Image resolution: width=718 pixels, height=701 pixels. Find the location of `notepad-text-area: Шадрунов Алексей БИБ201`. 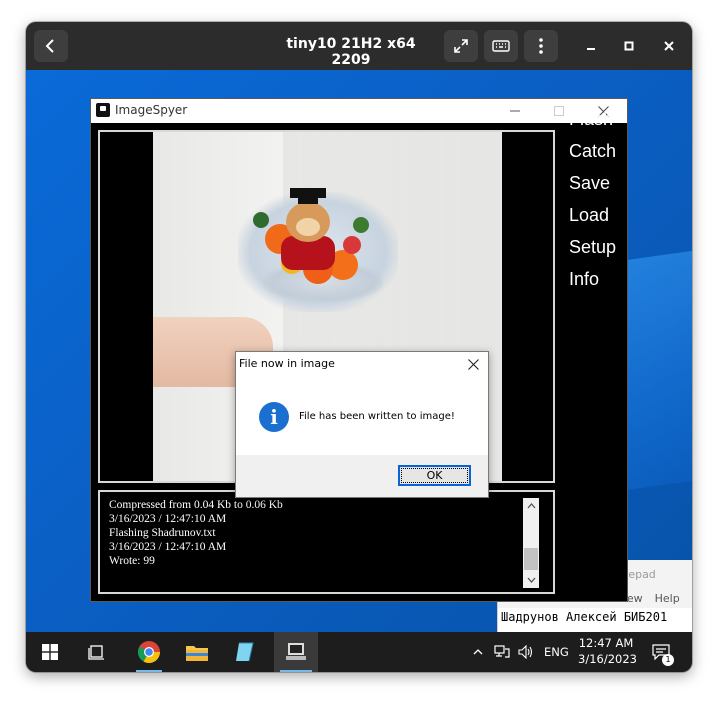

notepad-text-area: Шадрунов Алексей БИБ201 is located at coordinates (595, 620).